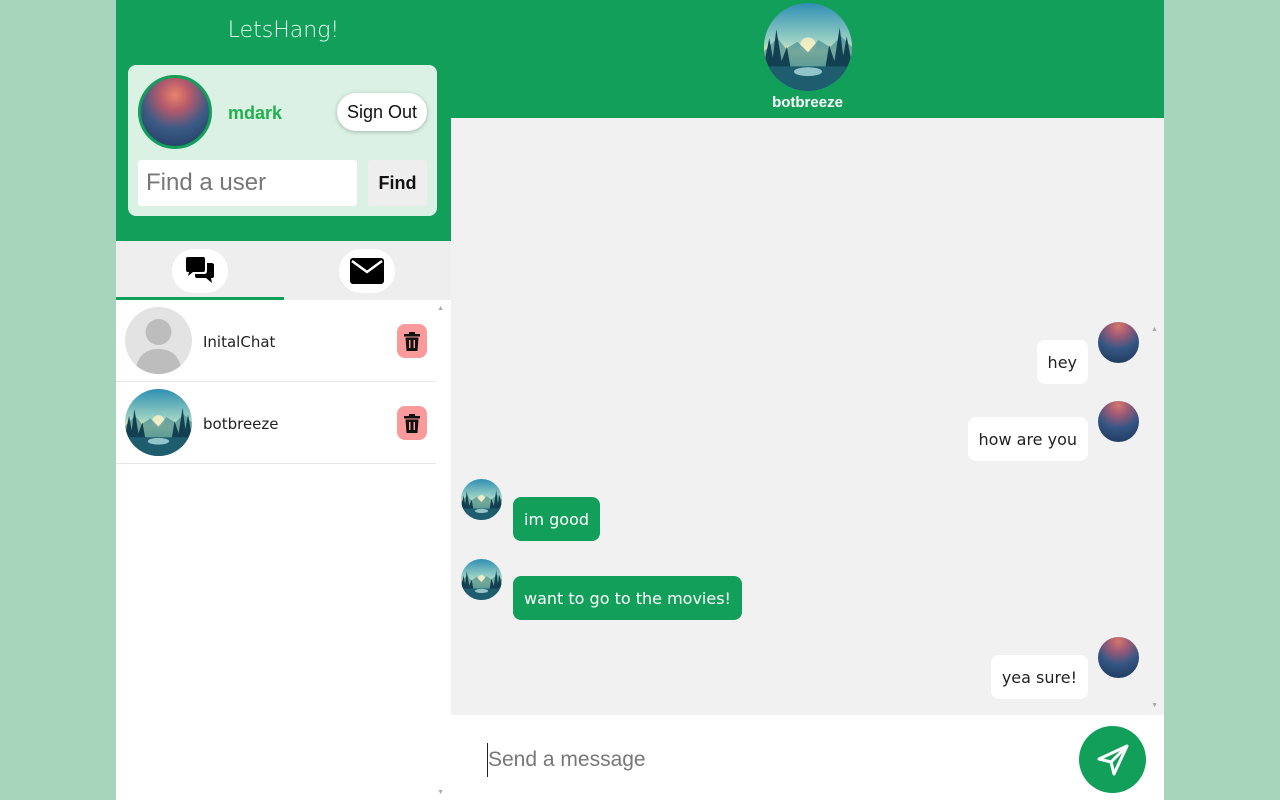  I want to click on chat-name: InitalChat, so click(239, 342).